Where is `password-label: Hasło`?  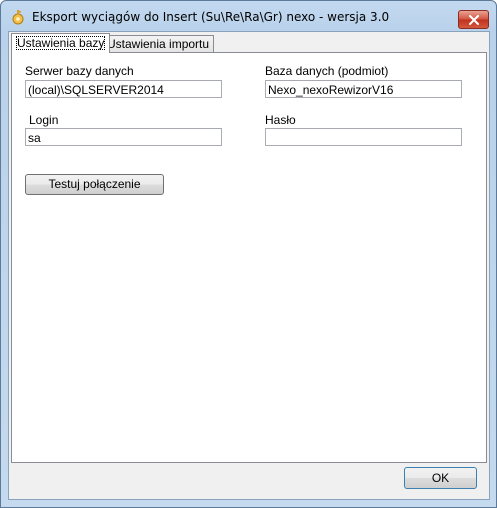 password-label: Hasło is located at coordinates (280, 120).